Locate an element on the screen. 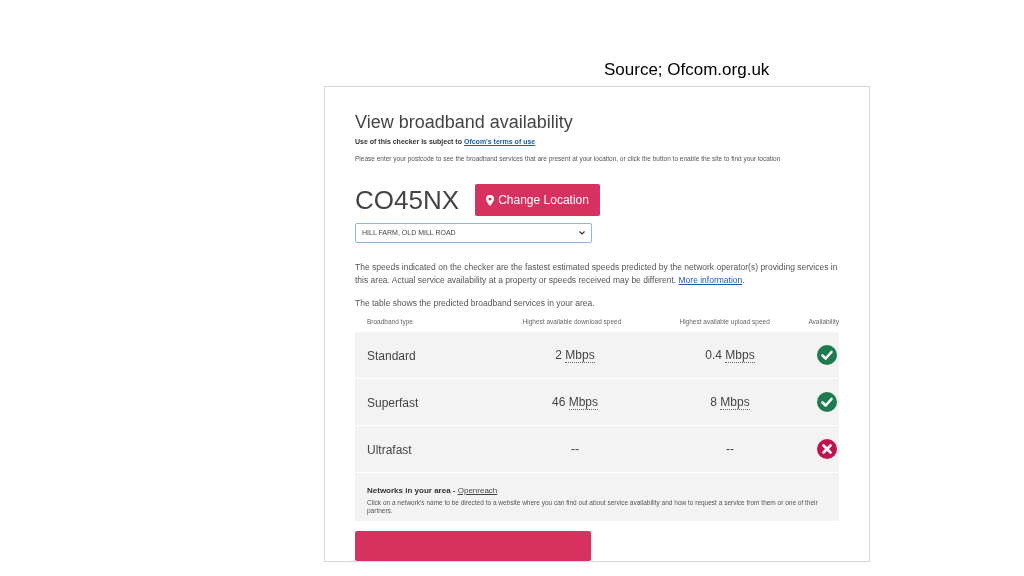 The height and width of the screenshot is (576, 1024). source-caption: Source; Ofcom.org.uk is located at coordinates (687, 69).